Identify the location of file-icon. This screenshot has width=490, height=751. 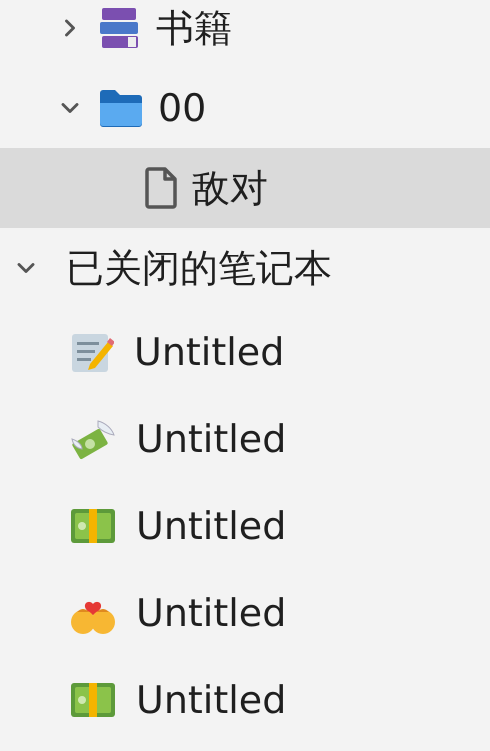
(161, 188).